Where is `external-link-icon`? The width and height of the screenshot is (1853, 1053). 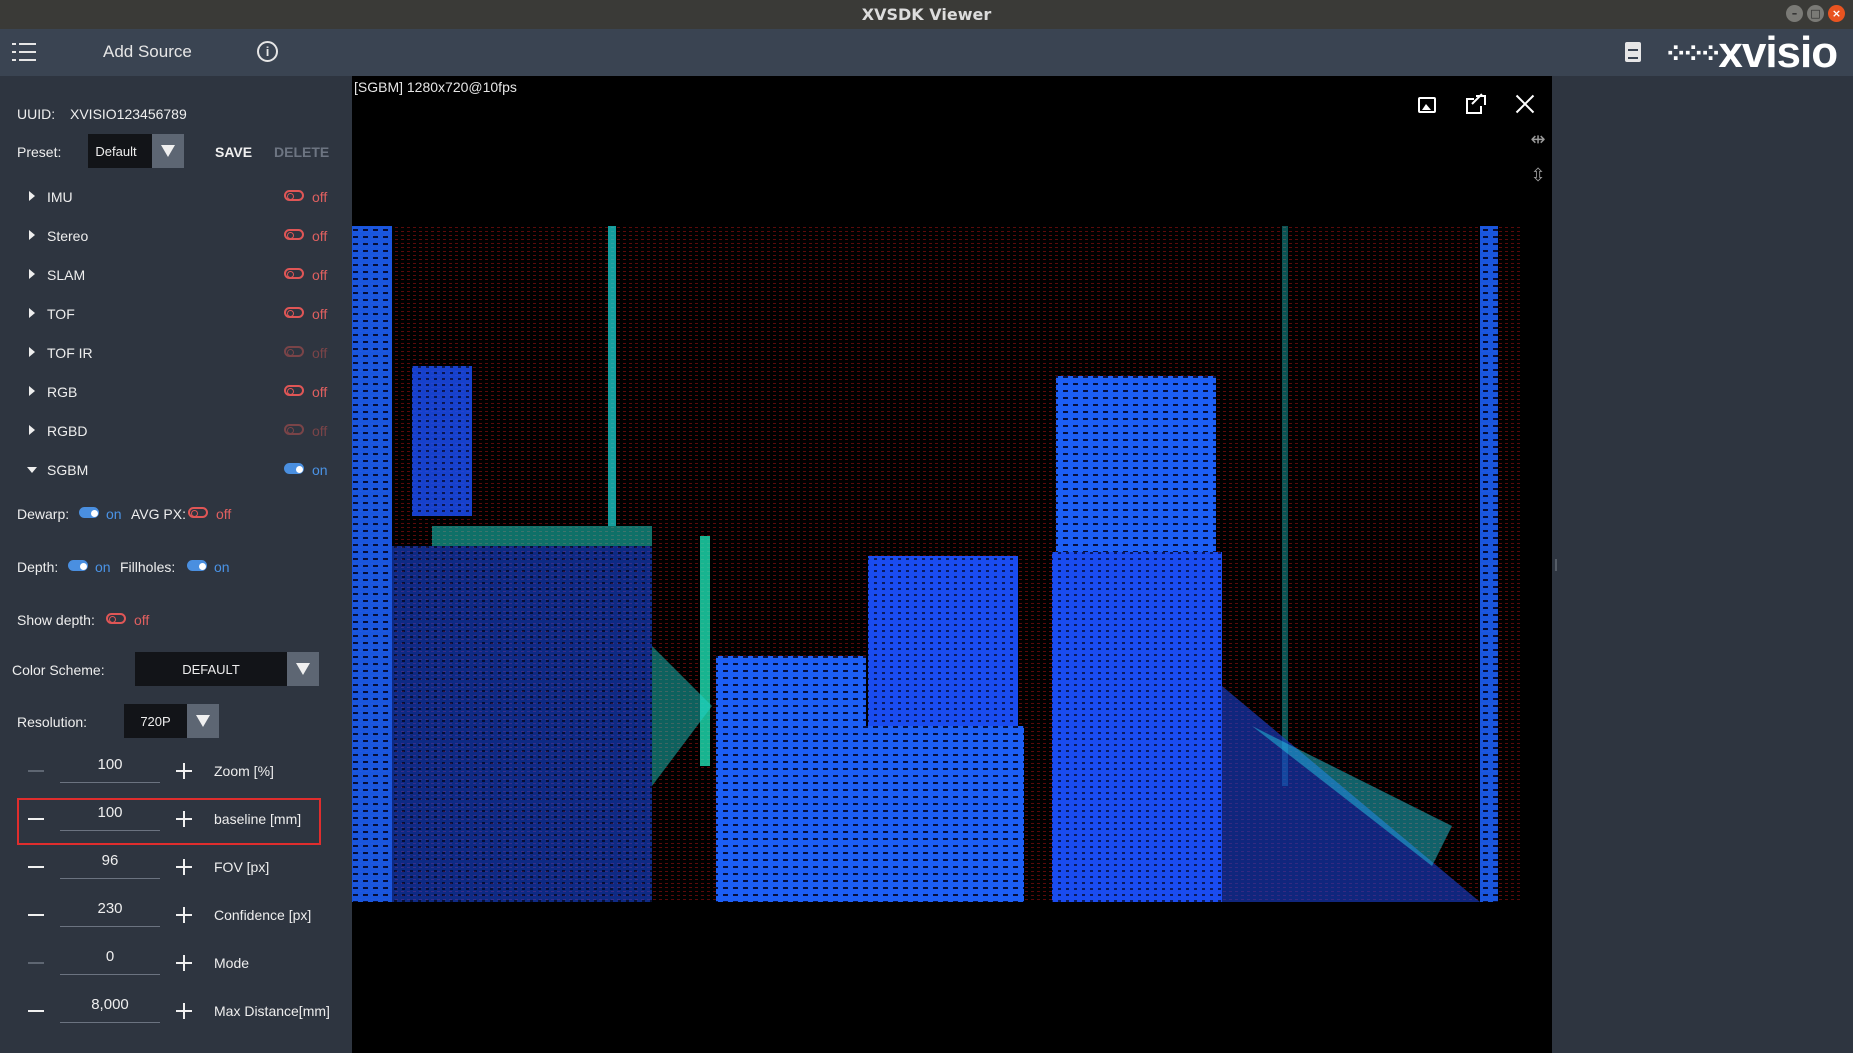 external-link-icon is located at coordinates (1476, 104).